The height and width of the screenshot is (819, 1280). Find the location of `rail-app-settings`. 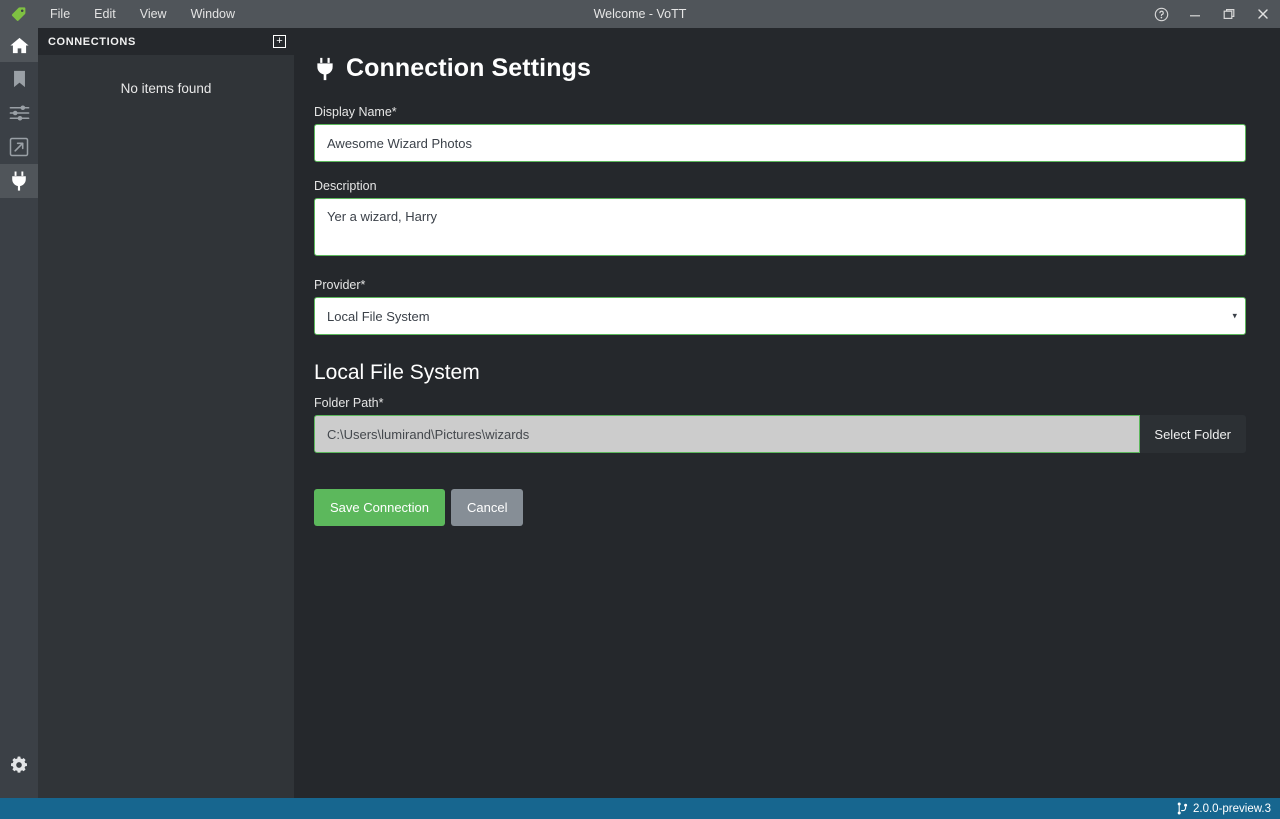

rail-app-settings is located at coordinates (19, 765).